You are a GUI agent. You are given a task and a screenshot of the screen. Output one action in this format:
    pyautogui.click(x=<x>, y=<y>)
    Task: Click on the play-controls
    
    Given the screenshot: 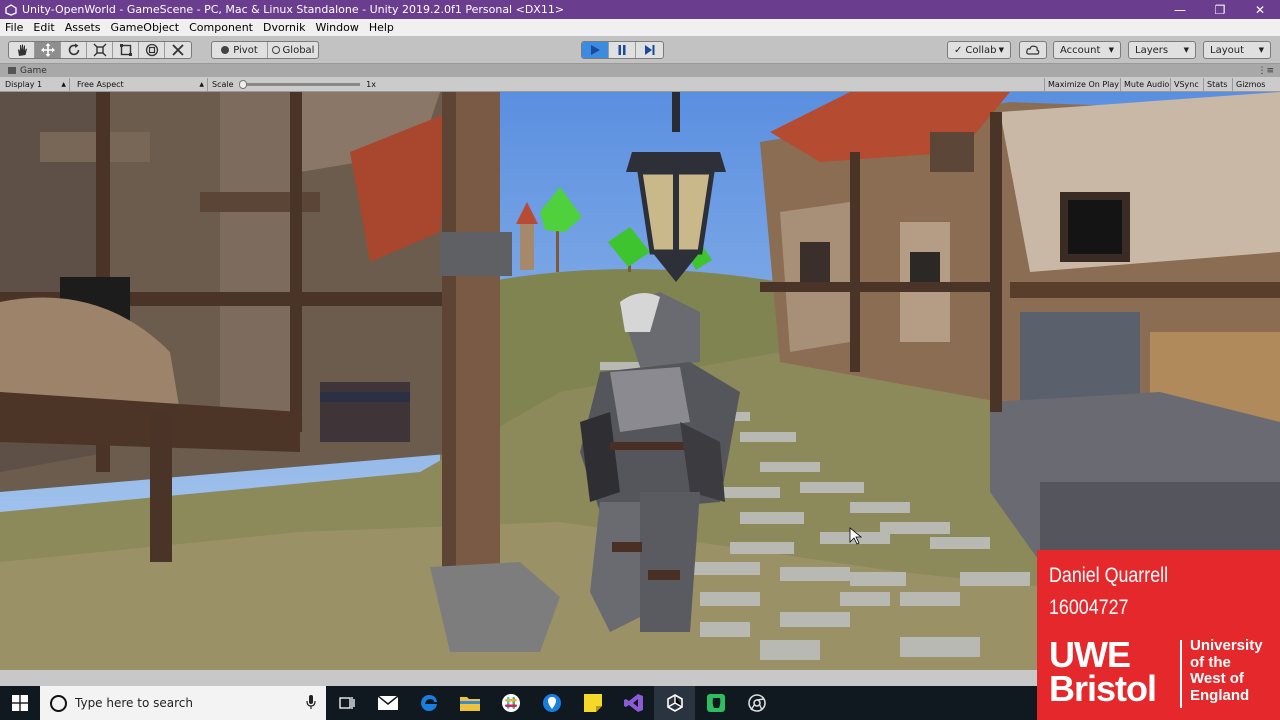 What is the action you would take?
    pyautogui.click(x=622, y=50)
    